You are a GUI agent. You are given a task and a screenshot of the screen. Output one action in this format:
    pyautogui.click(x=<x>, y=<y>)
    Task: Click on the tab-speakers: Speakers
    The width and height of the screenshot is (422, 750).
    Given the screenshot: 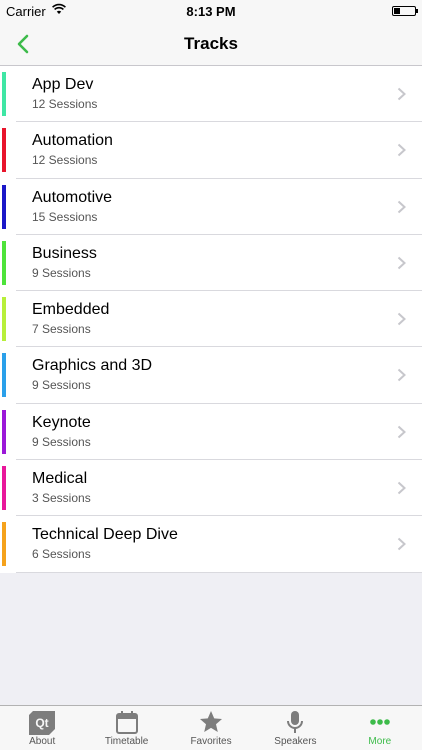 What is the action you would take?
    pyautogui.click(x=295, y=728)
    